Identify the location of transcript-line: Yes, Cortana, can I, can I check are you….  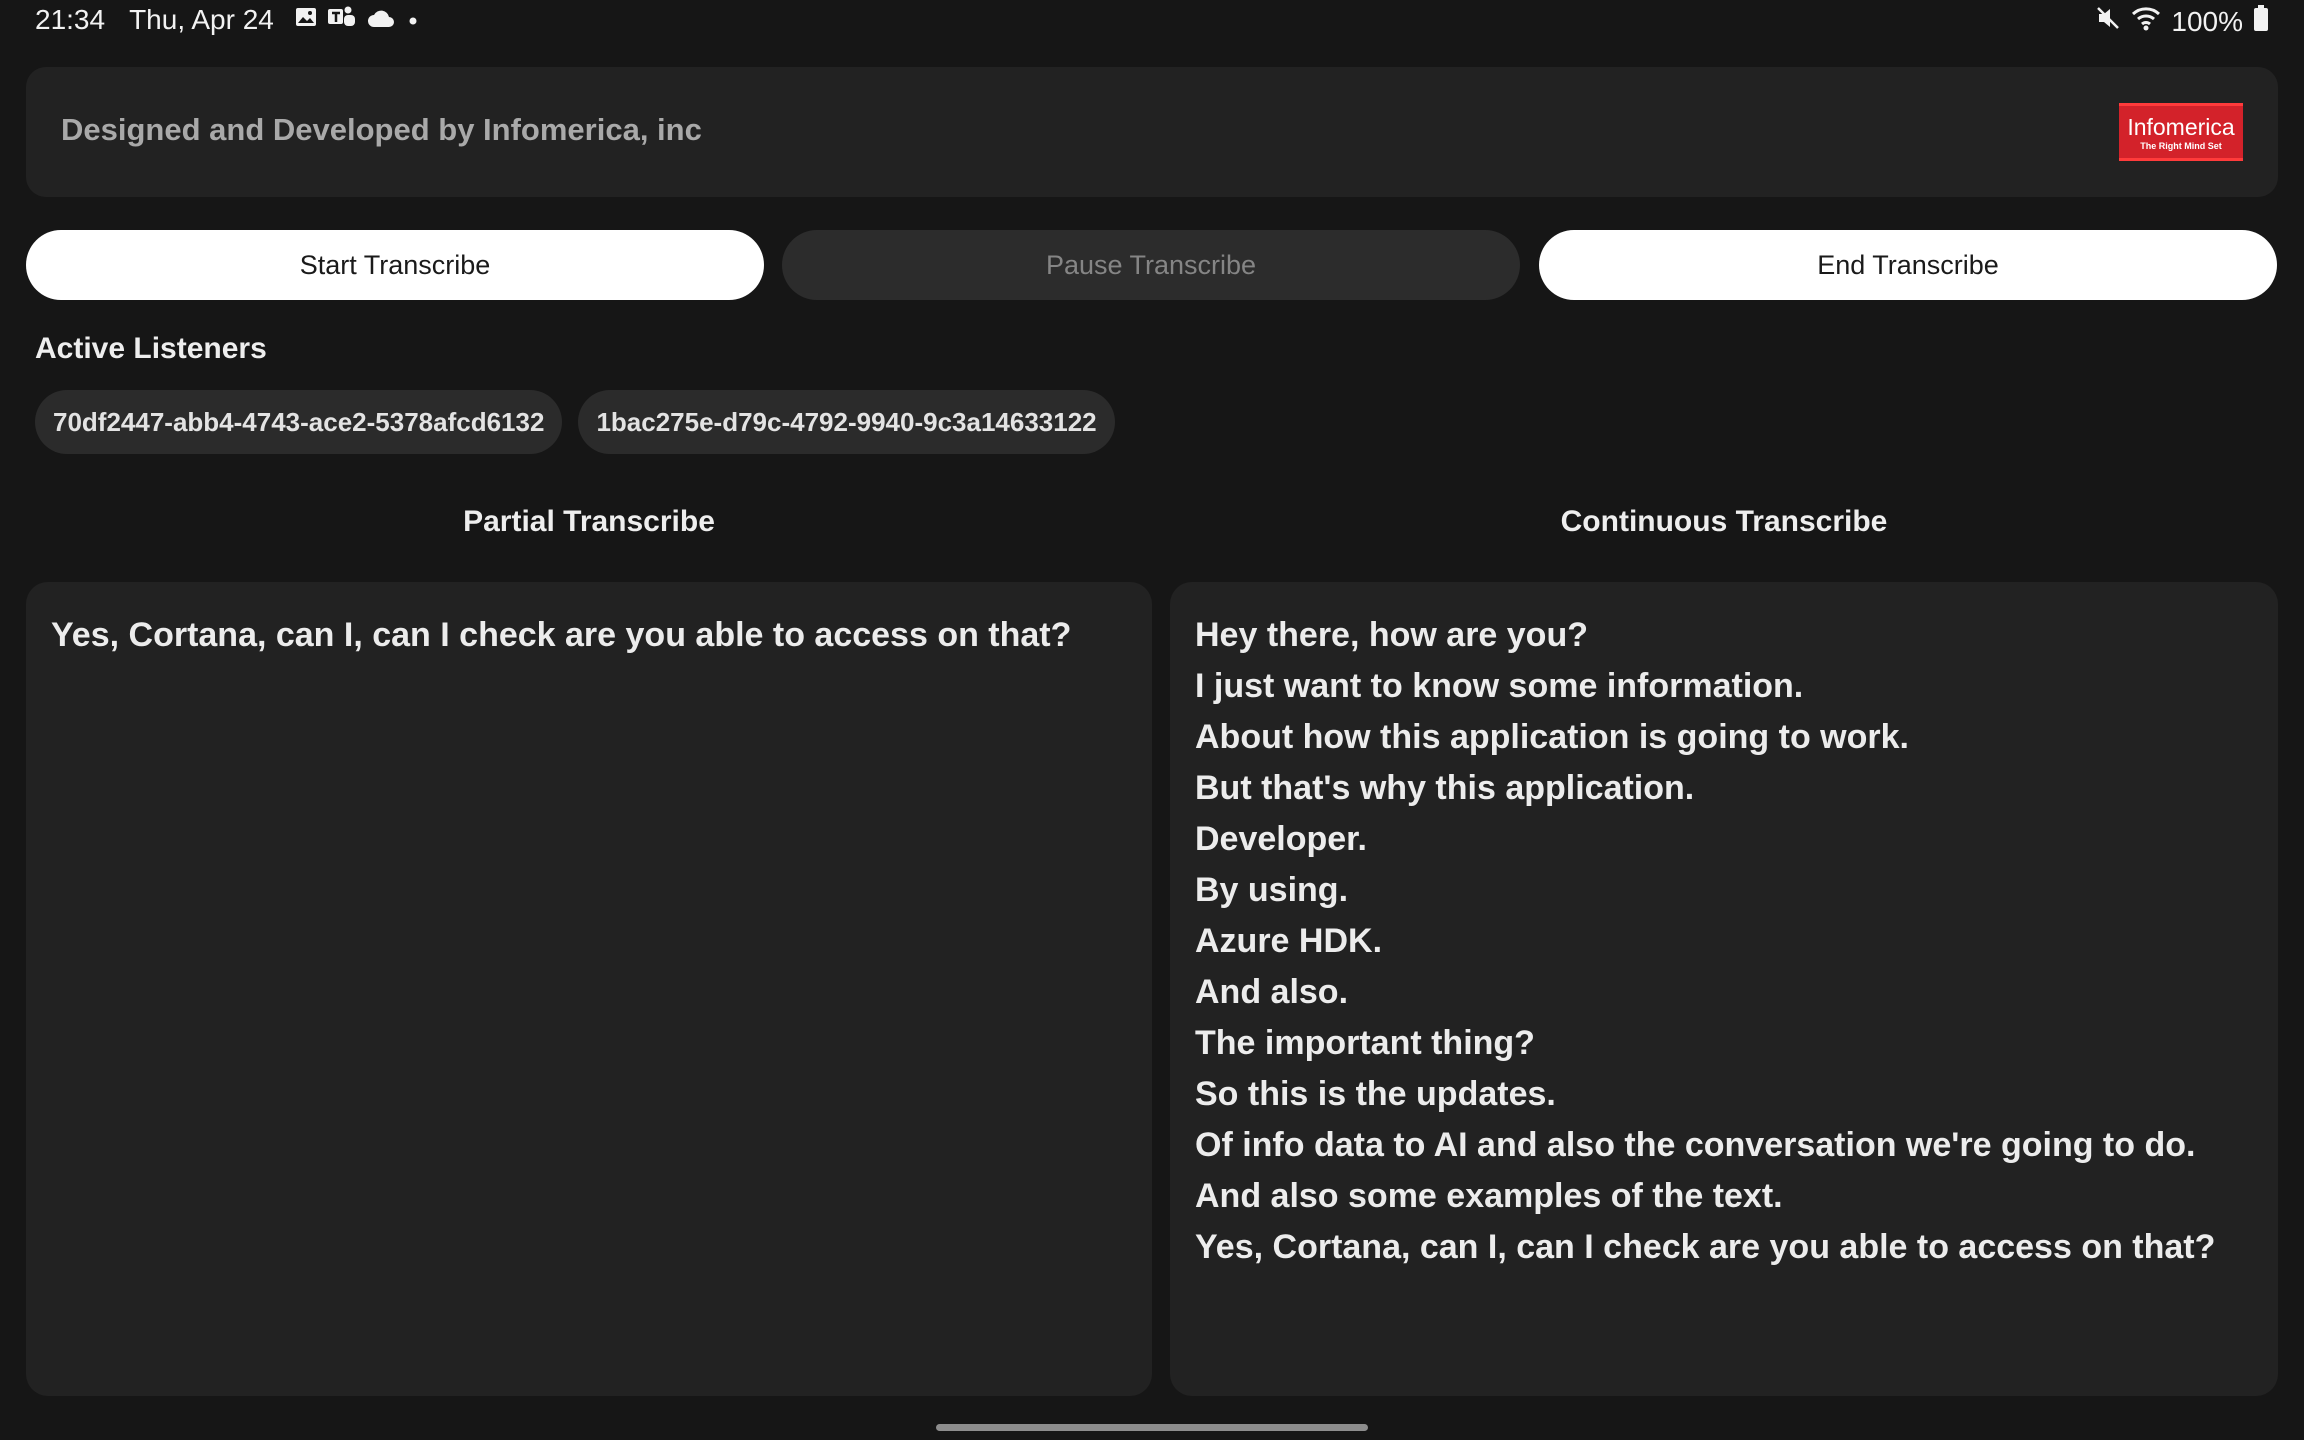
(1705, 1247).